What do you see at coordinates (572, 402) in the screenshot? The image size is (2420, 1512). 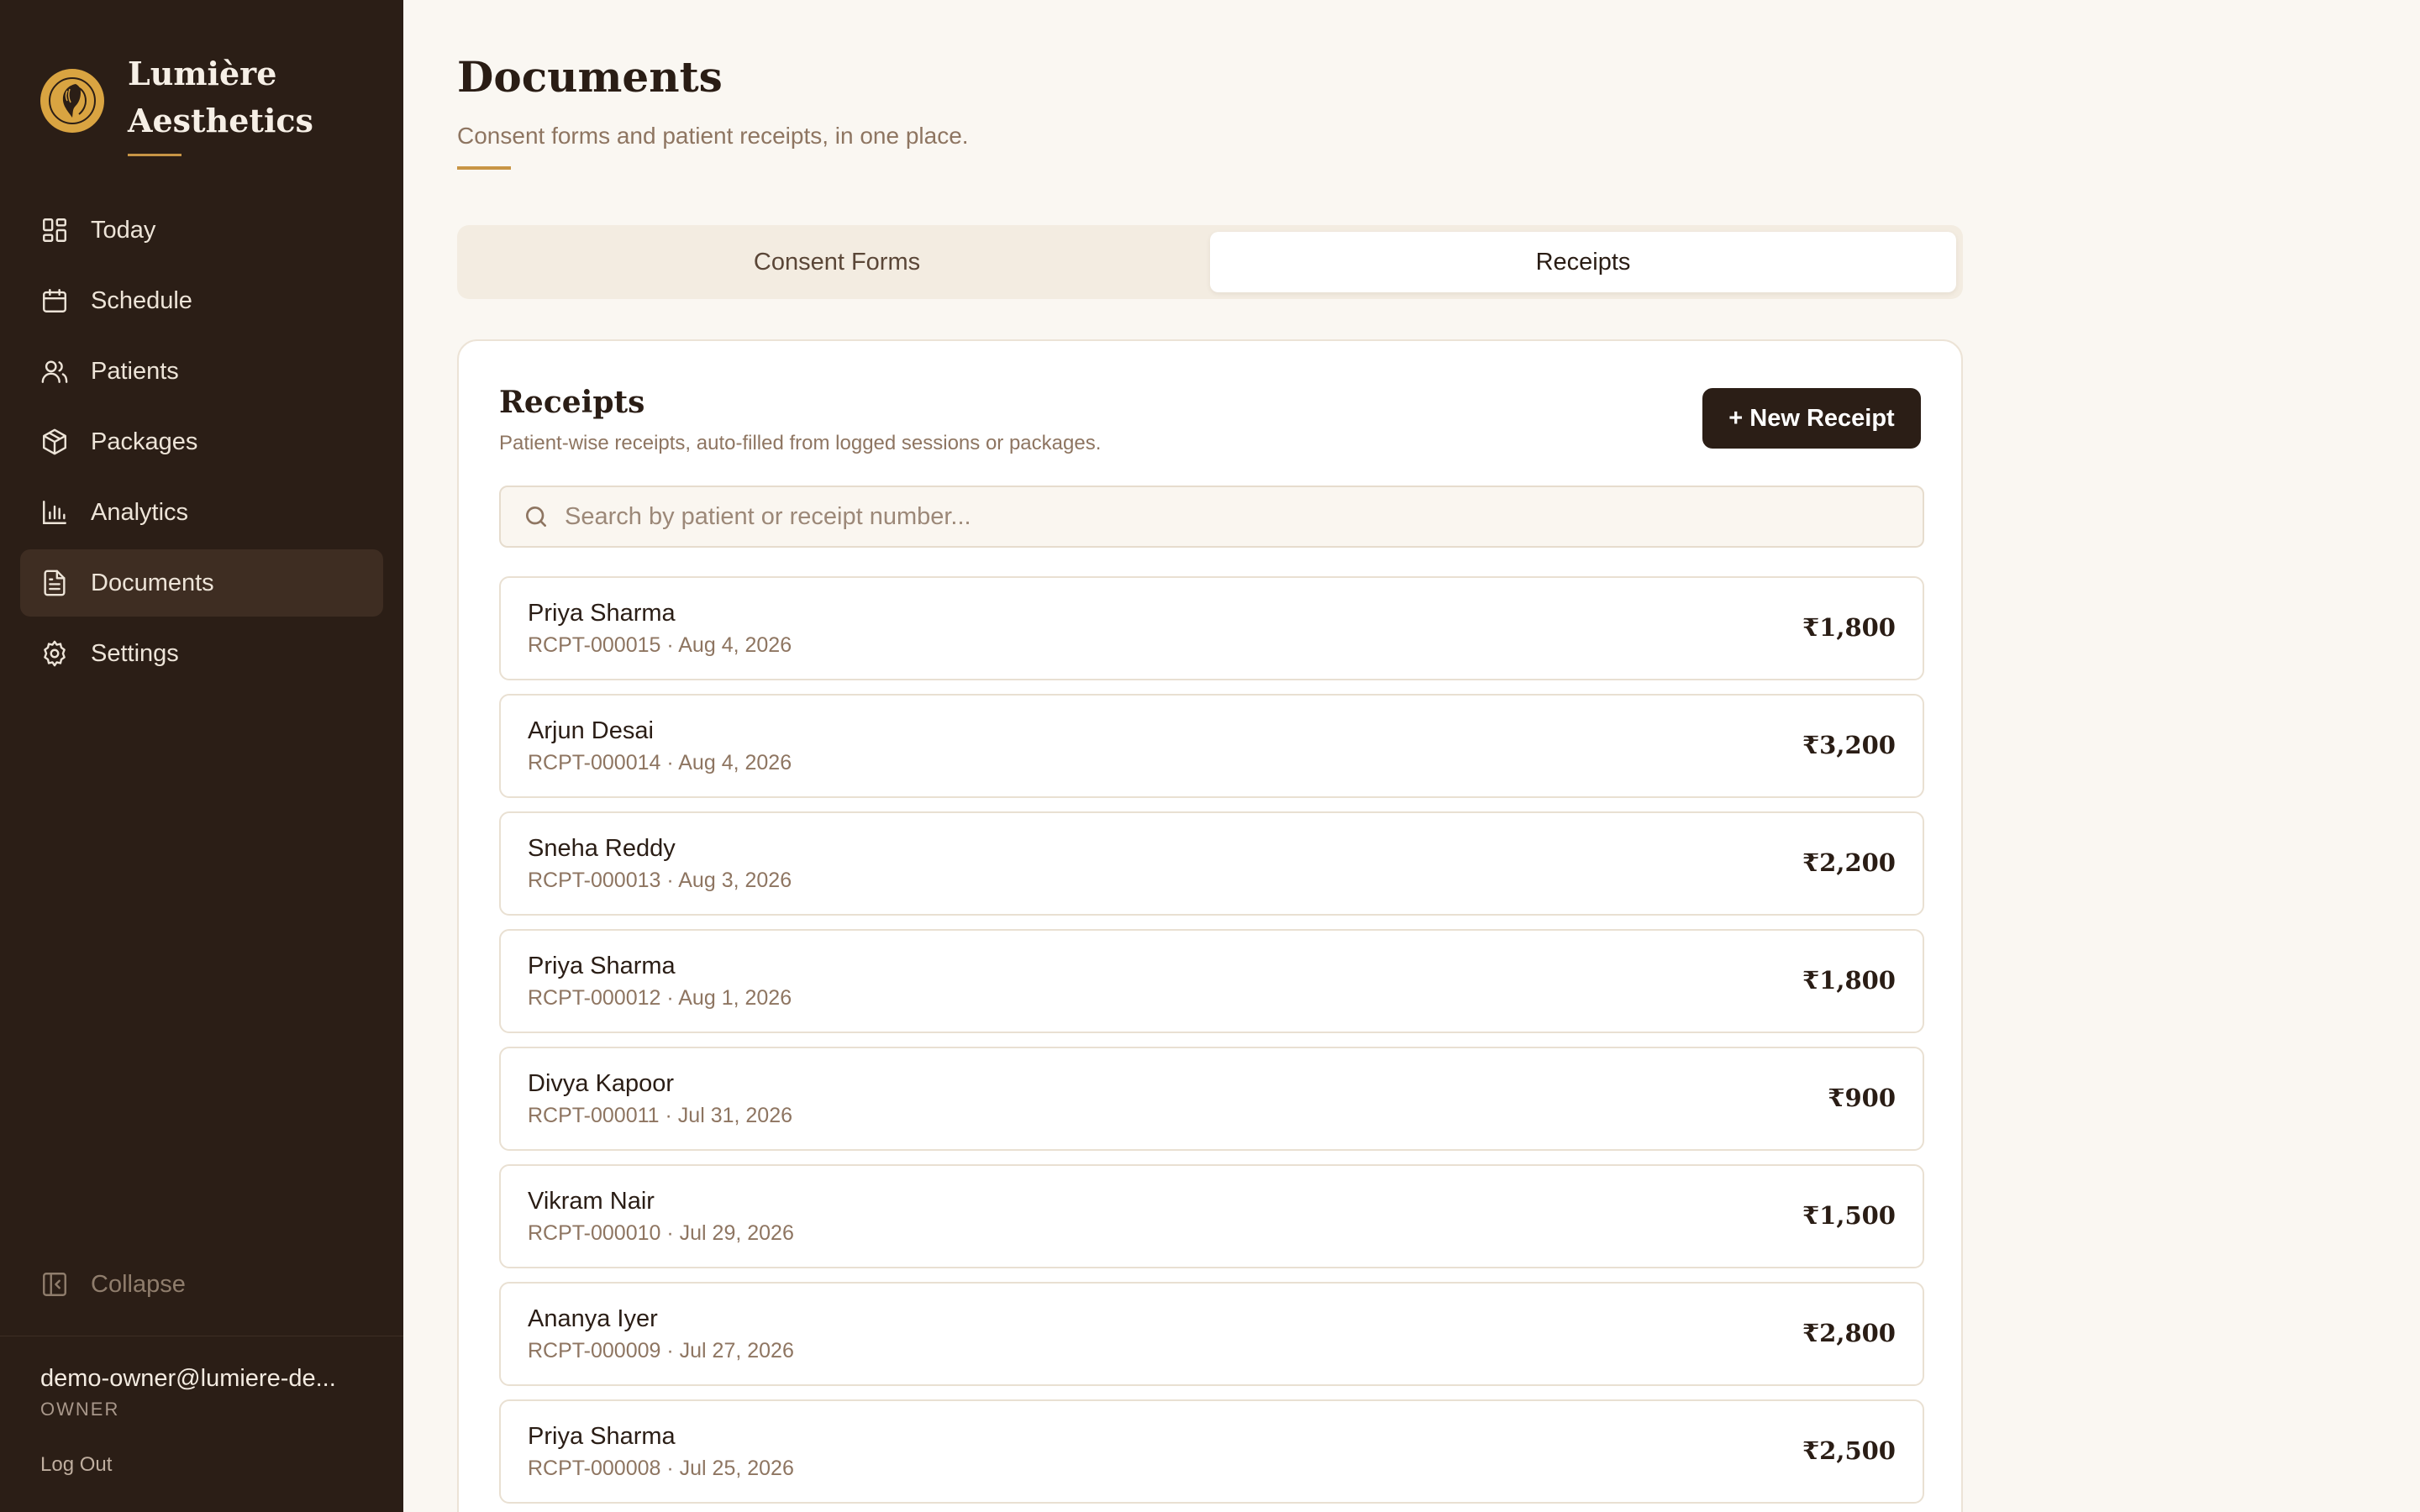 I see `receipts-title: Receipts` at bounding box center [572, 402].